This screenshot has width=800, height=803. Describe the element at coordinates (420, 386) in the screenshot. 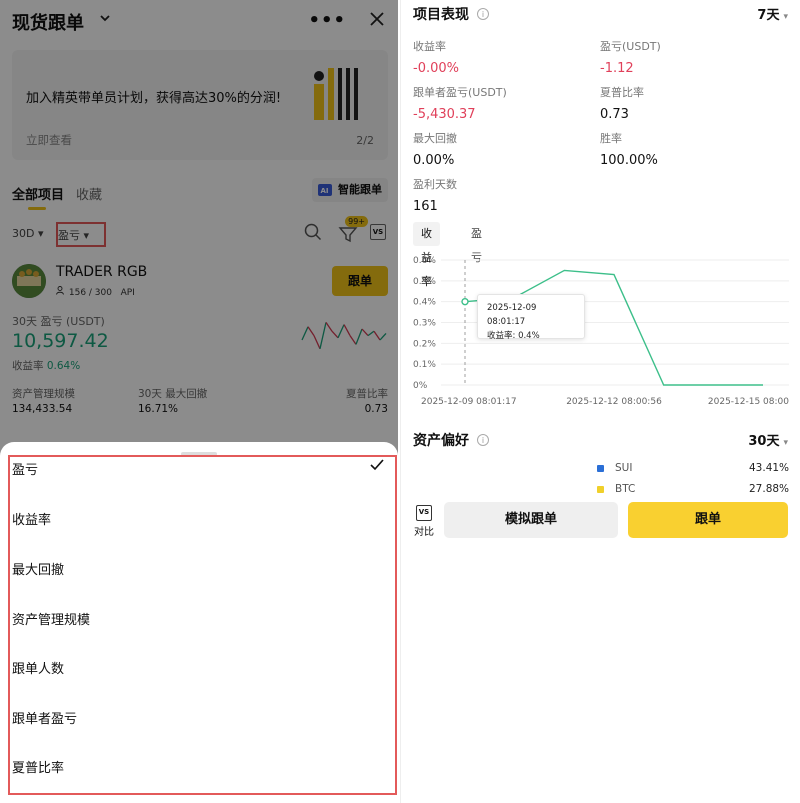

I see `y-tick-label: 0%` at that location.